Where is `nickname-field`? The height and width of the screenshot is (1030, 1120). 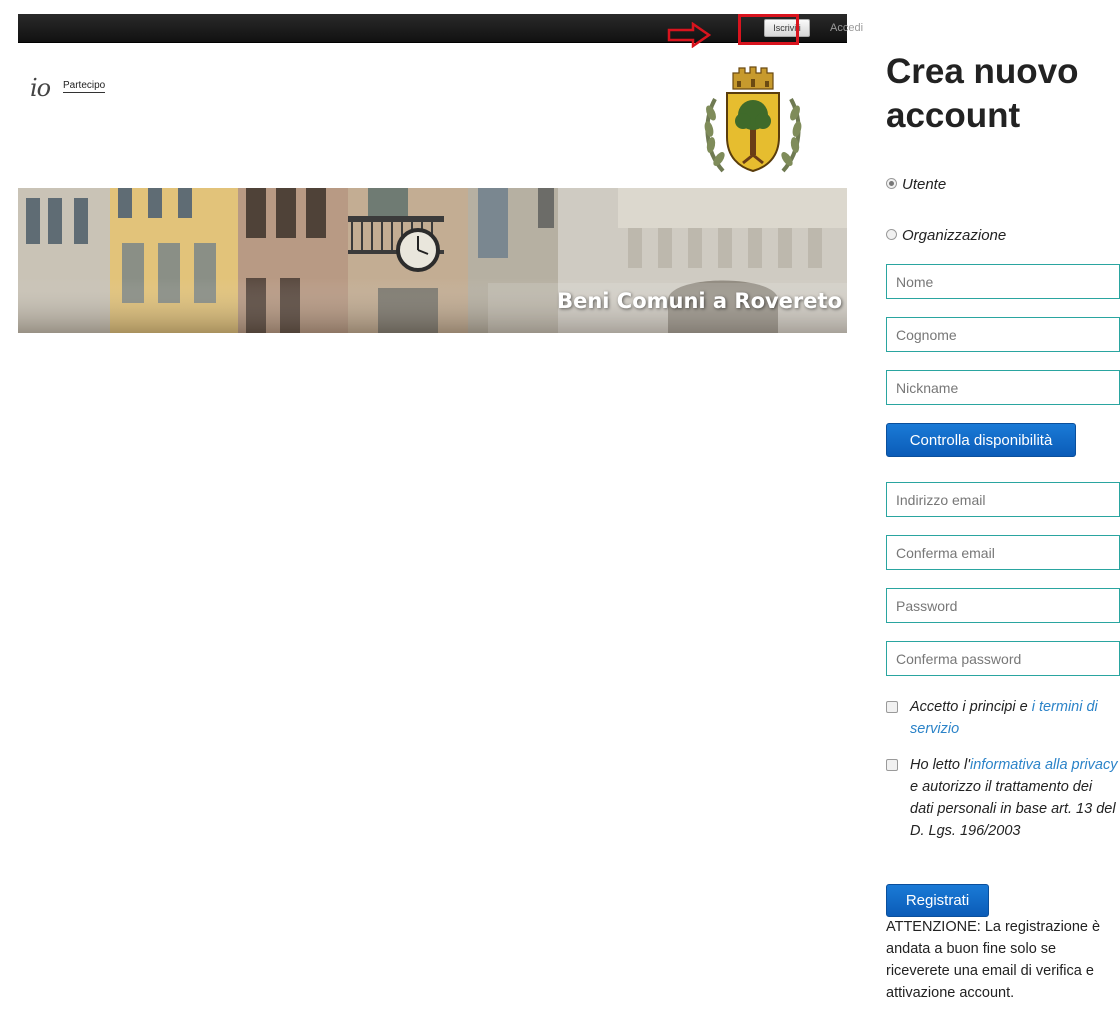 nickname-field is located at coordinates (1003, 387).